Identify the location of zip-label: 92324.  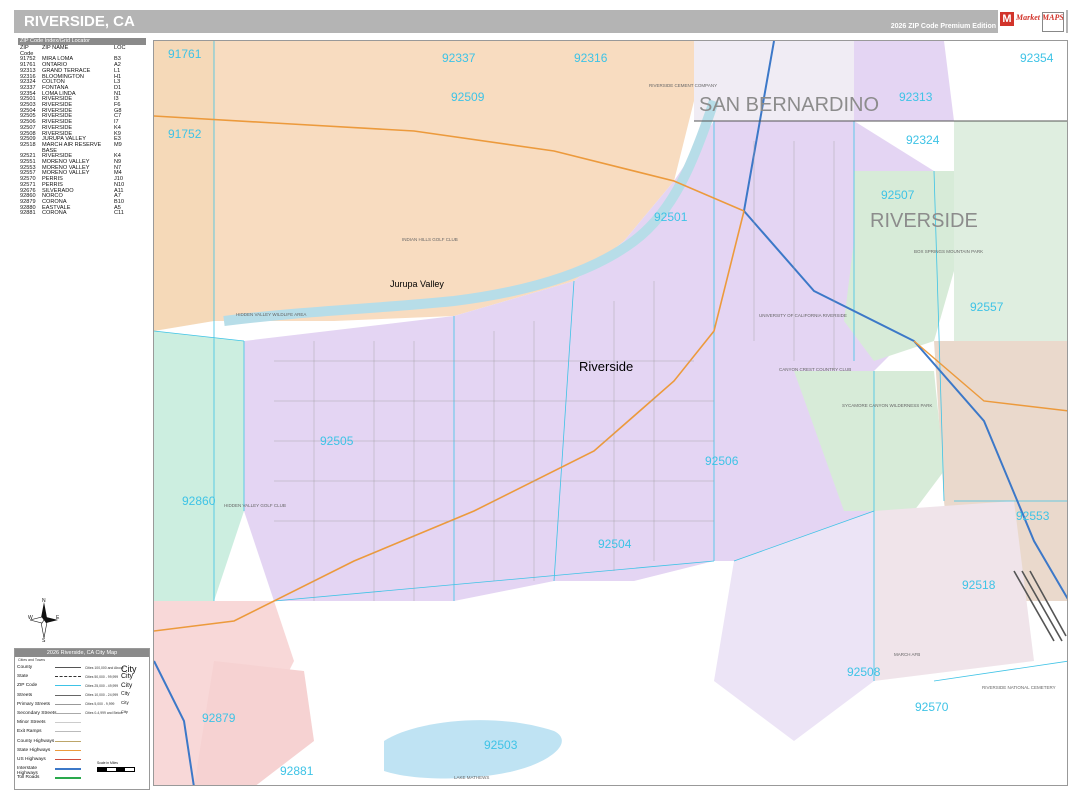
(923, 140).